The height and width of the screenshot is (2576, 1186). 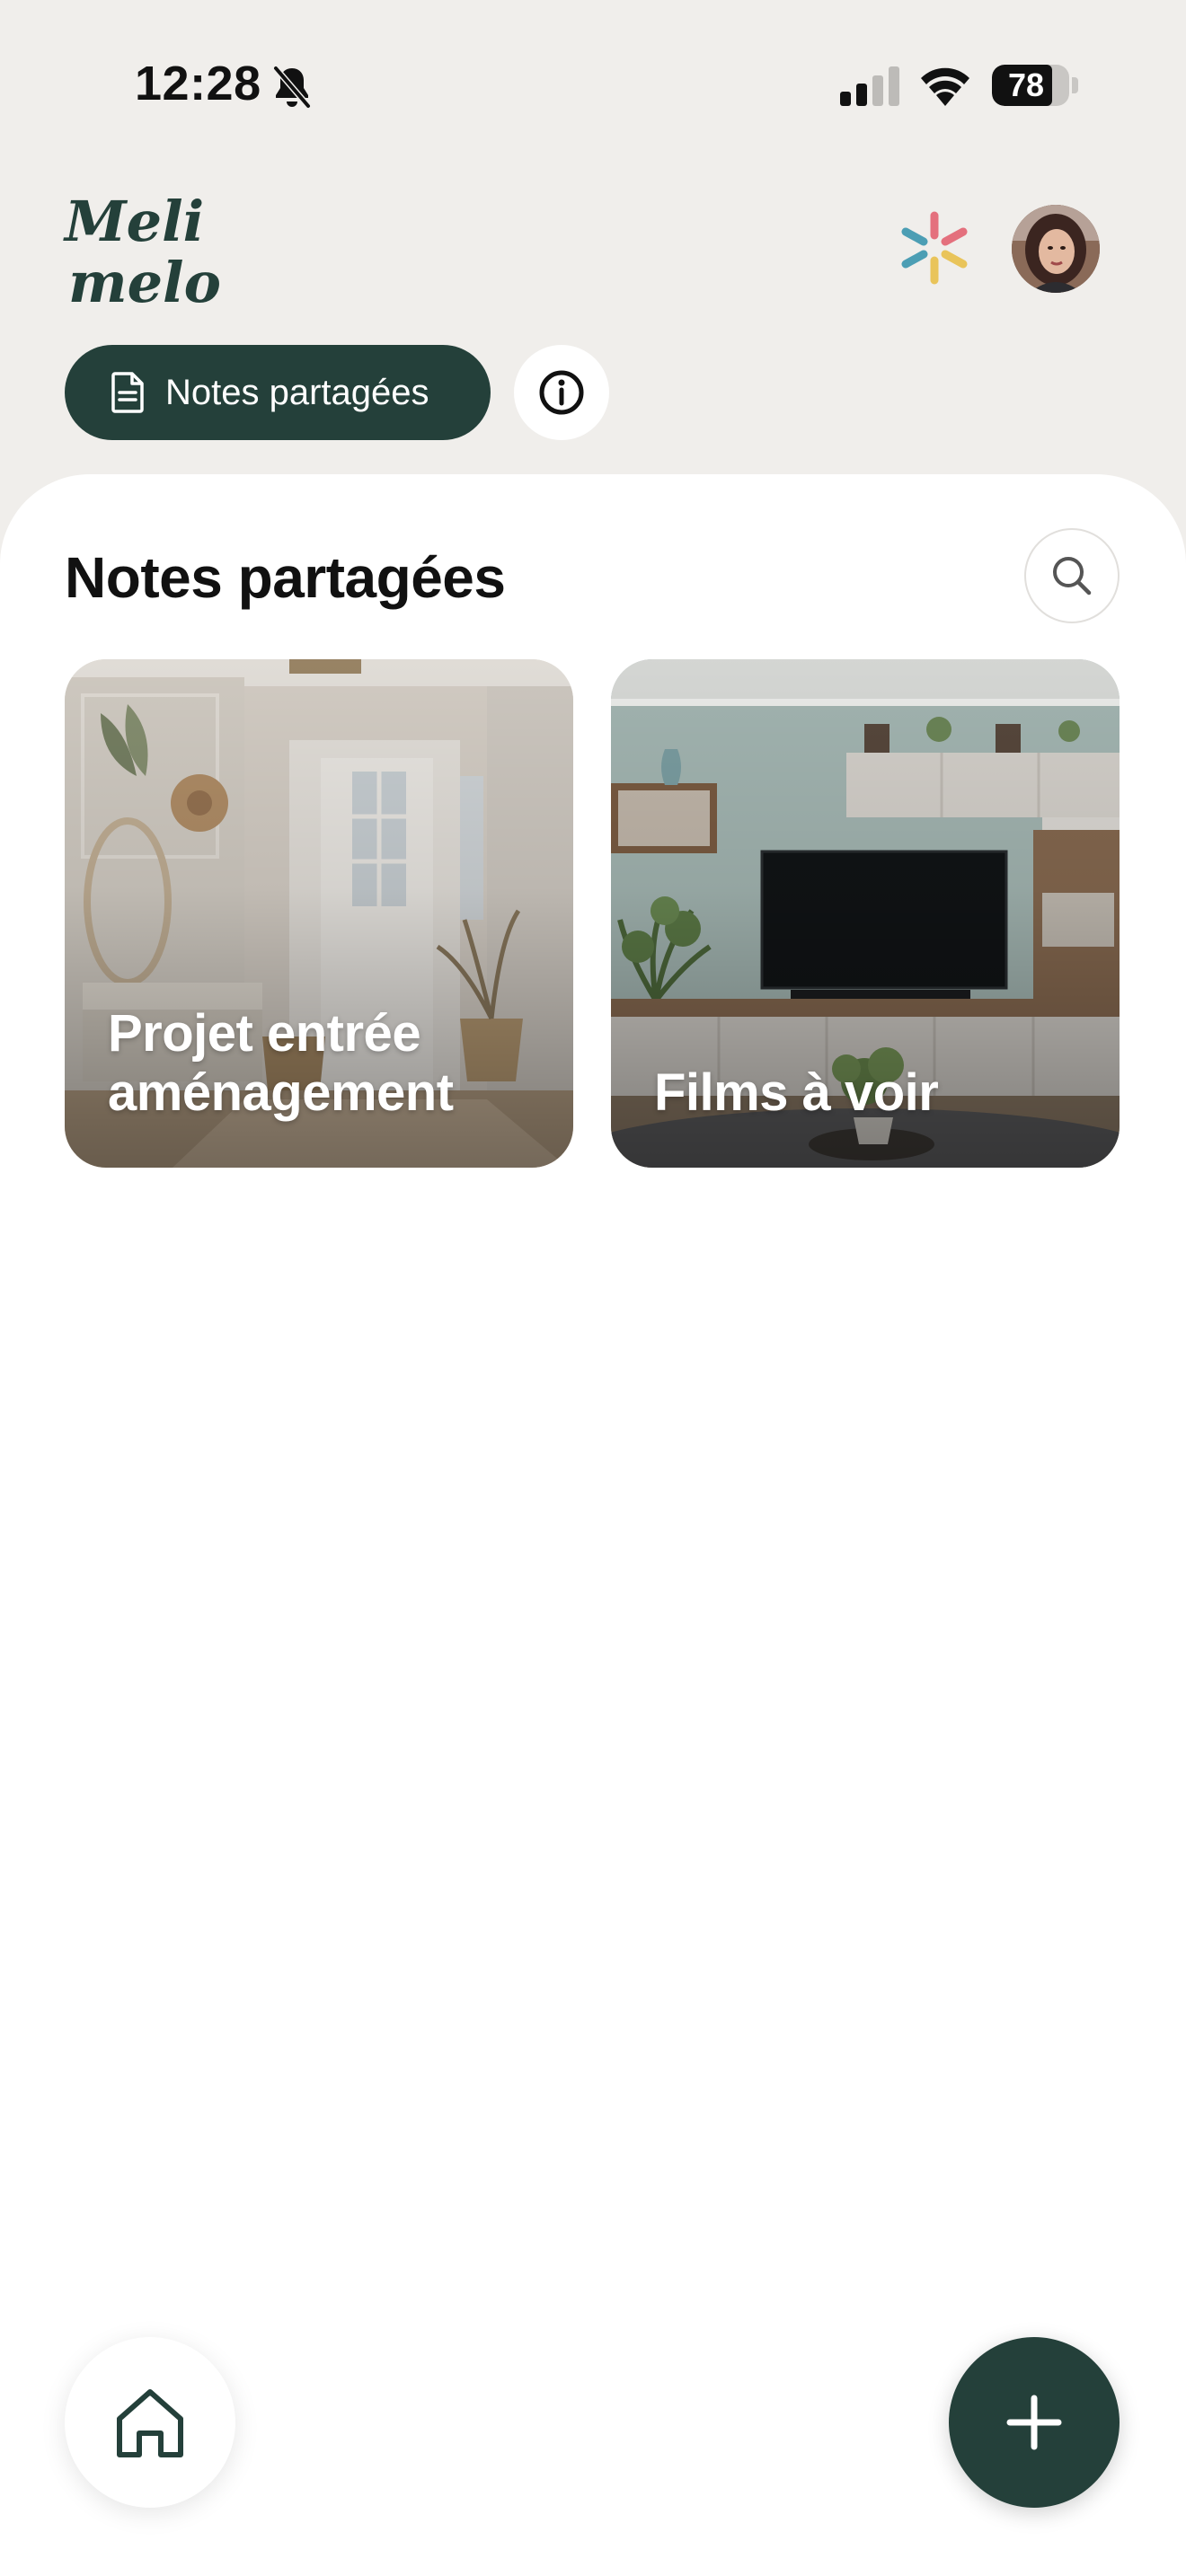 What do you see at coordinates (1026, 84) in the screenshot?
I see `battery-percent: 78` at bounding box center [1026, 84].